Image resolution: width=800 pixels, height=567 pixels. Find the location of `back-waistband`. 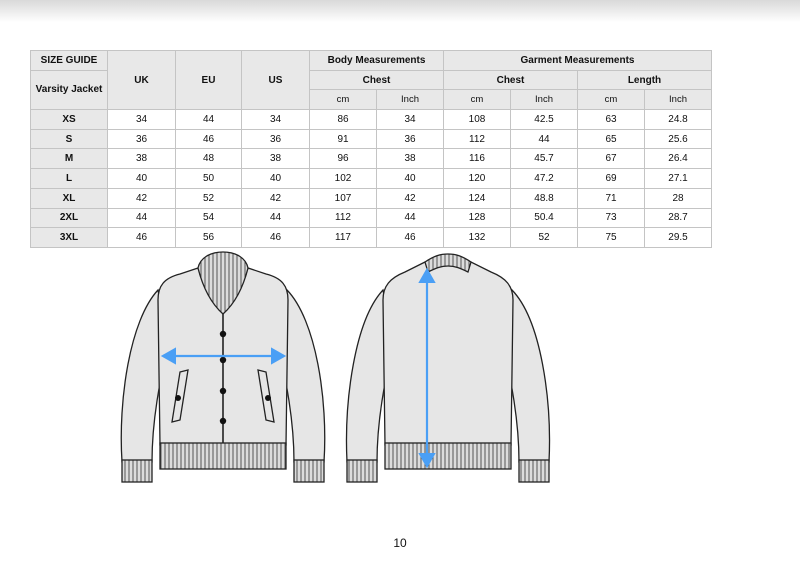

back-waistband is located at coordinates (448, 456).